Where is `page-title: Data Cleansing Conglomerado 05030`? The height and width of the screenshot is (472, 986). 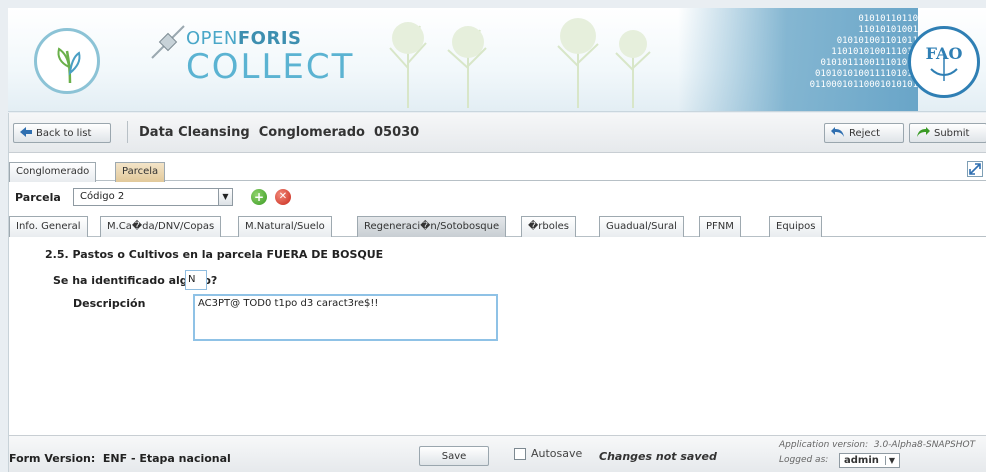
page-title: Data Cleansing Conglomerado 05030 is located at coordinates (279, 132).